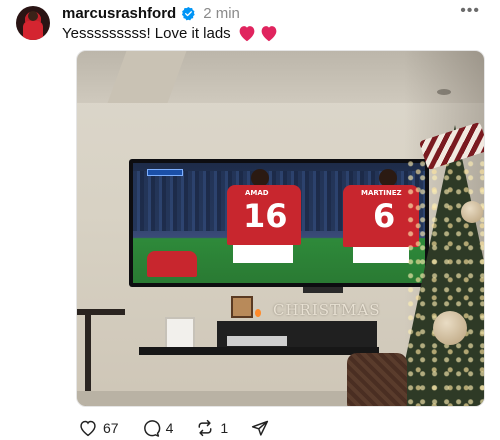  I want to click on avatar, so click(33, 23).